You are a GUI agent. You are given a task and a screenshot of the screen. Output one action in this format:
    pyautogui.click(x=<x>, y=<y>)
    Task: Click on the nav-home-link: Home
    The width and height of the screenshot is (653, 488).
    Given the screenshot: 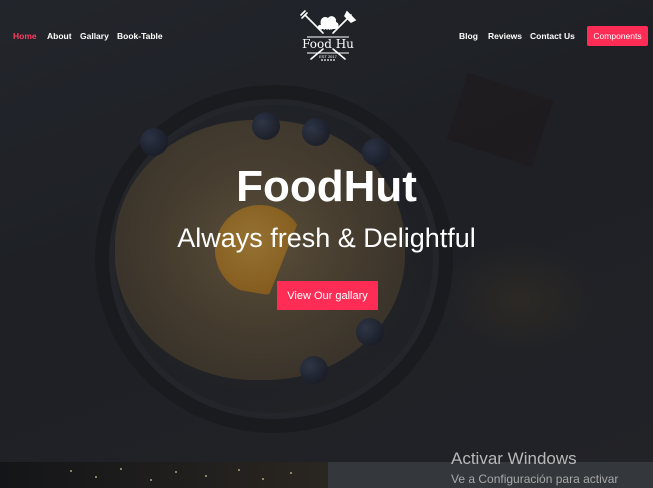 What is the action you would take?
    pyautogui.click(x=25, y=36)
    